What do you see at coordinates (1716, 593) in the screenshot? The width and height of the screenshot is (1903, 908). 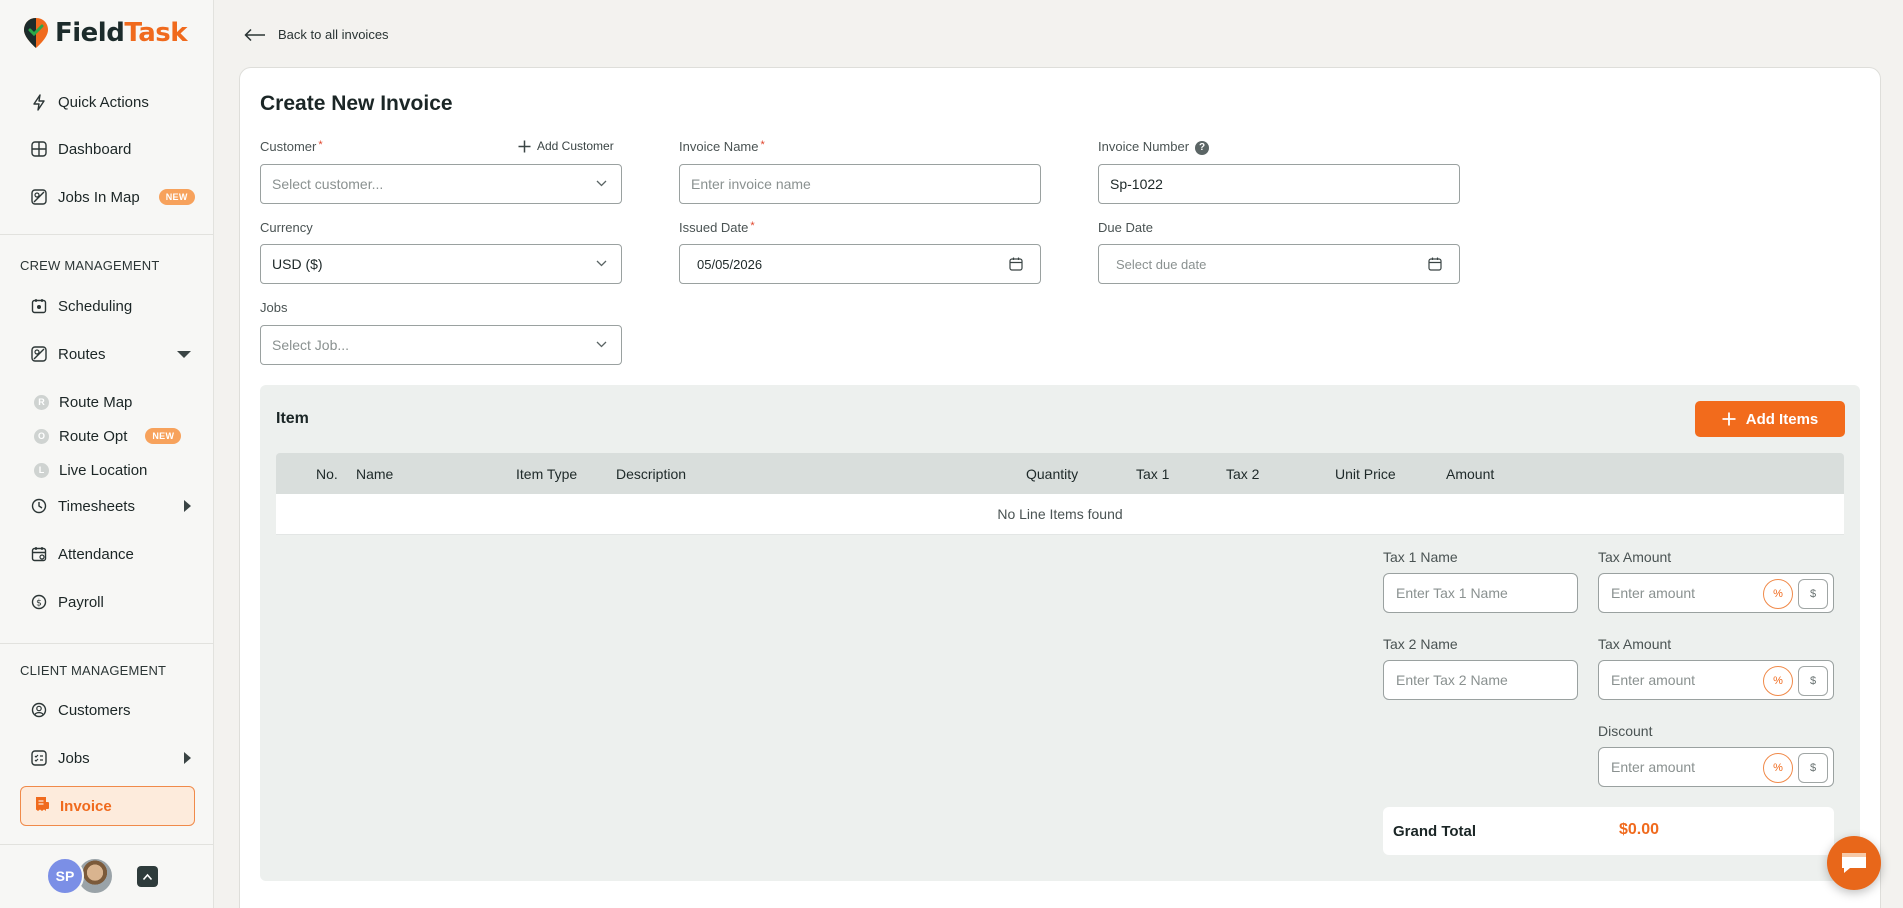 I see `tax1-amount-input: Enter amount % $` at bounding box center [1716, 593].